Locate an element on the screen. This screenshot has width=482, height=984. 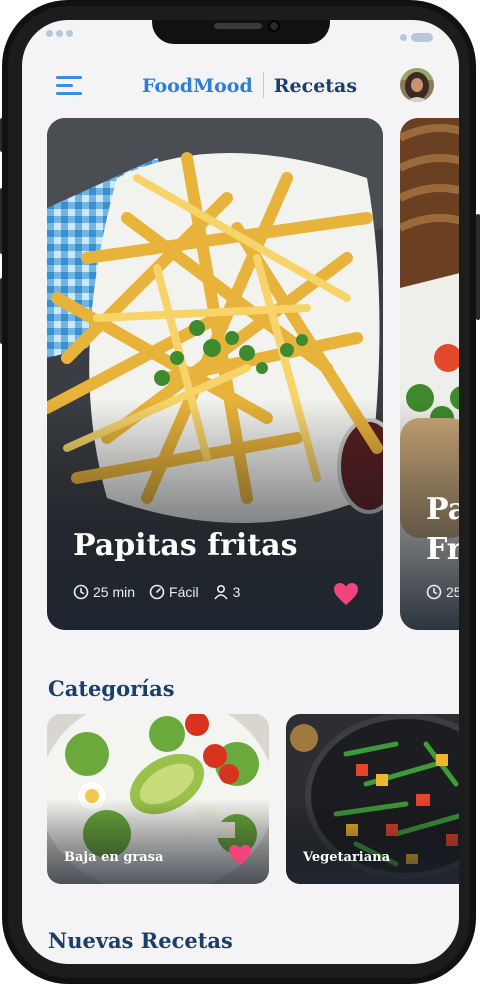
category-label: Vegetariana is located at coordinates (347, 857).